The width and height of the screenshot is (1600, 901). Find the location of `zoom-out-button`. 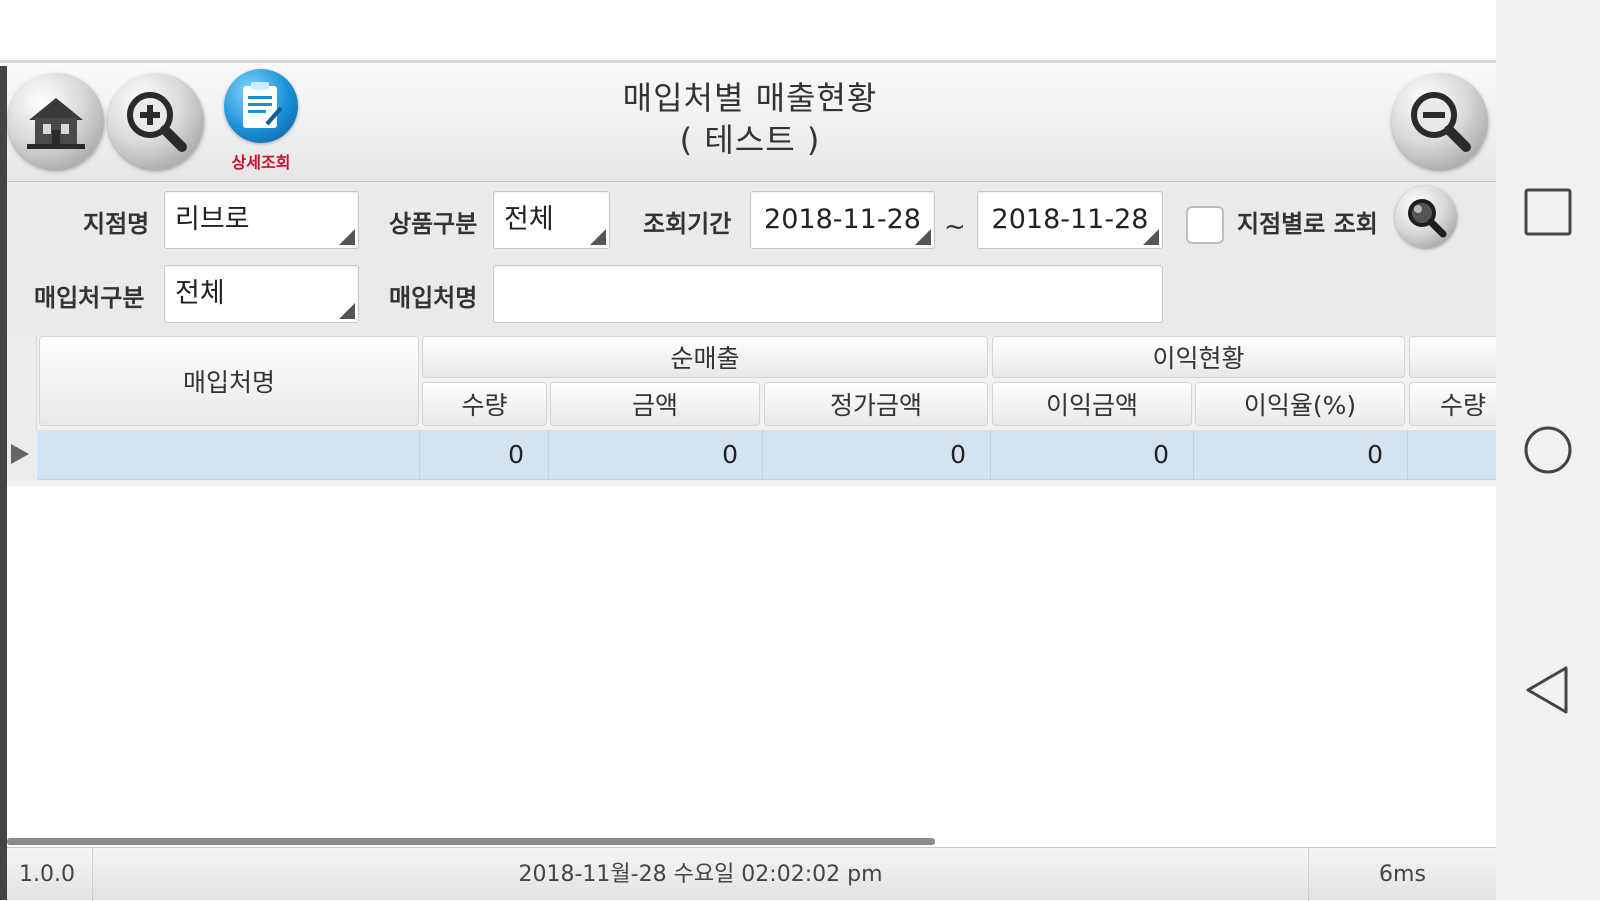

zoom-out-button is located at coordinates (1440, 121).